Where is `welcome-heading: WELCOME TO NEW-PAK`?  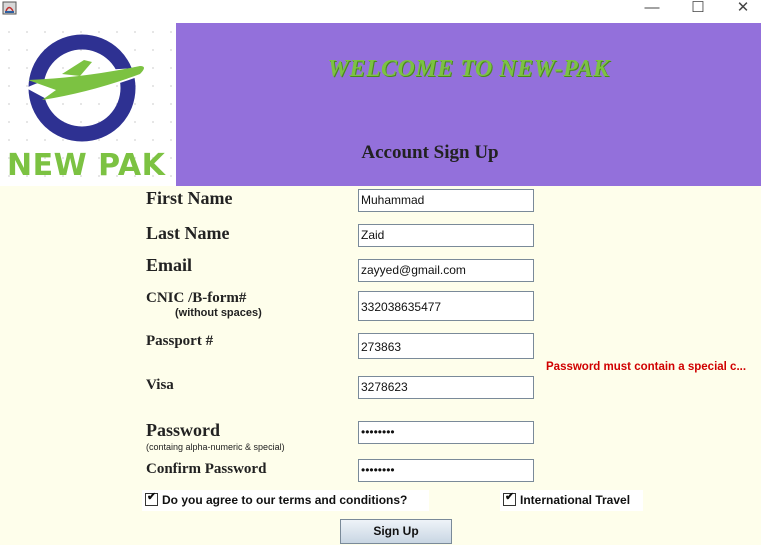 welcome-heading: WELCOME TO NEW-PAK is located at coordinates (468, 69).